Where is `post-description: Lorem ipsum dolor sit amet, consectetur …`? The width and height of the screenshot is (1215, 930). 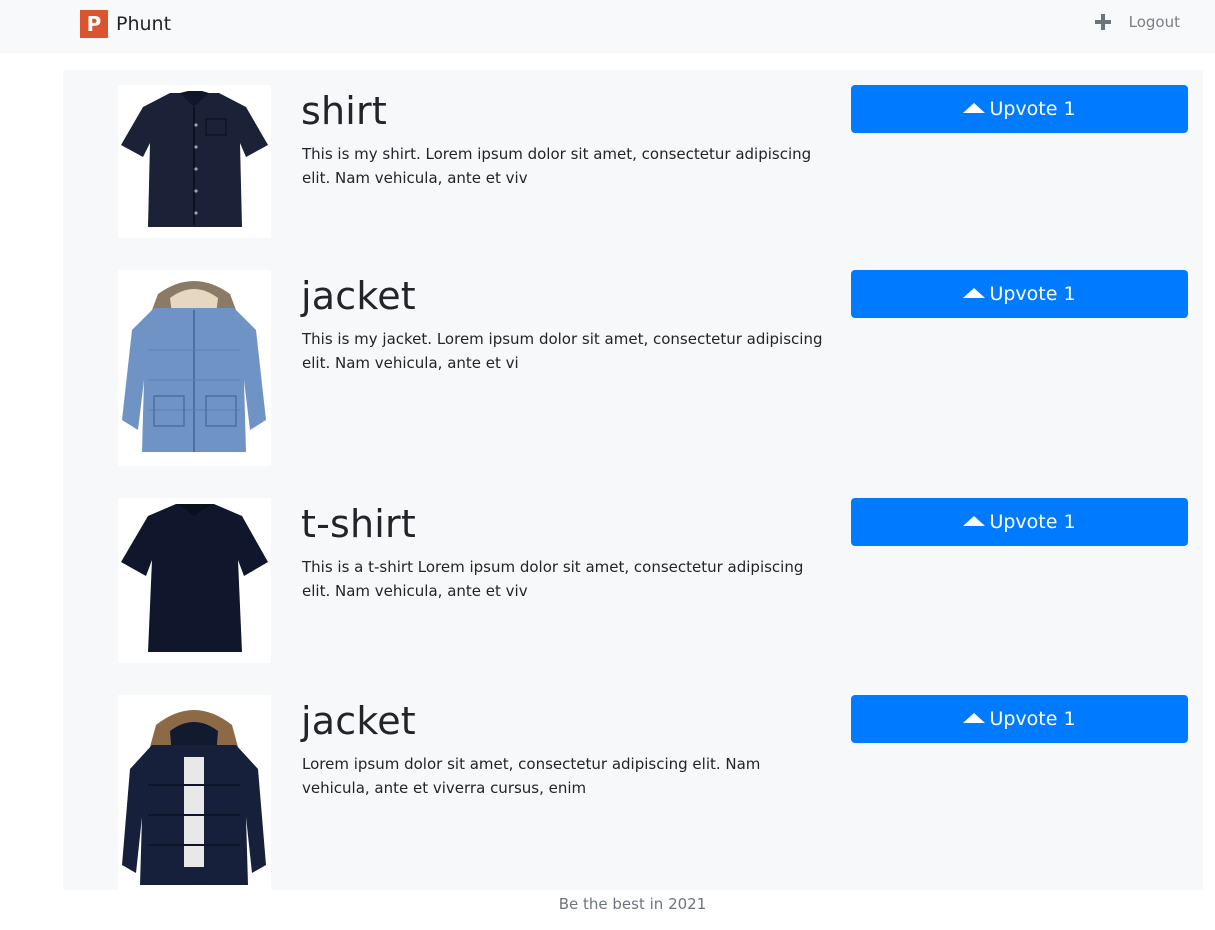 post-description: Lorem ipsum dolor sit amet, consectetur … is located at coordinates (531, 776).